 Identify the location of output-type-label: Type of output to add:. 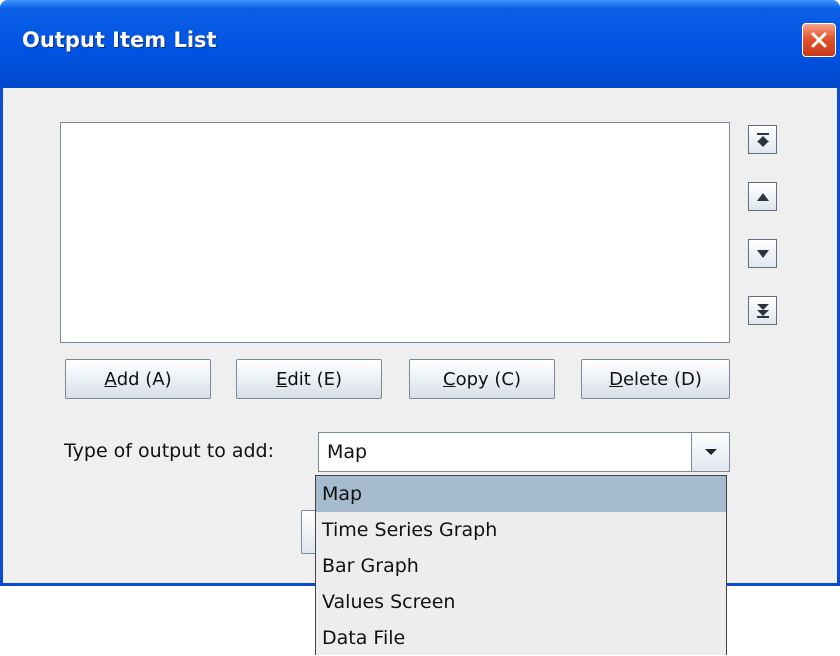
(169, 451).